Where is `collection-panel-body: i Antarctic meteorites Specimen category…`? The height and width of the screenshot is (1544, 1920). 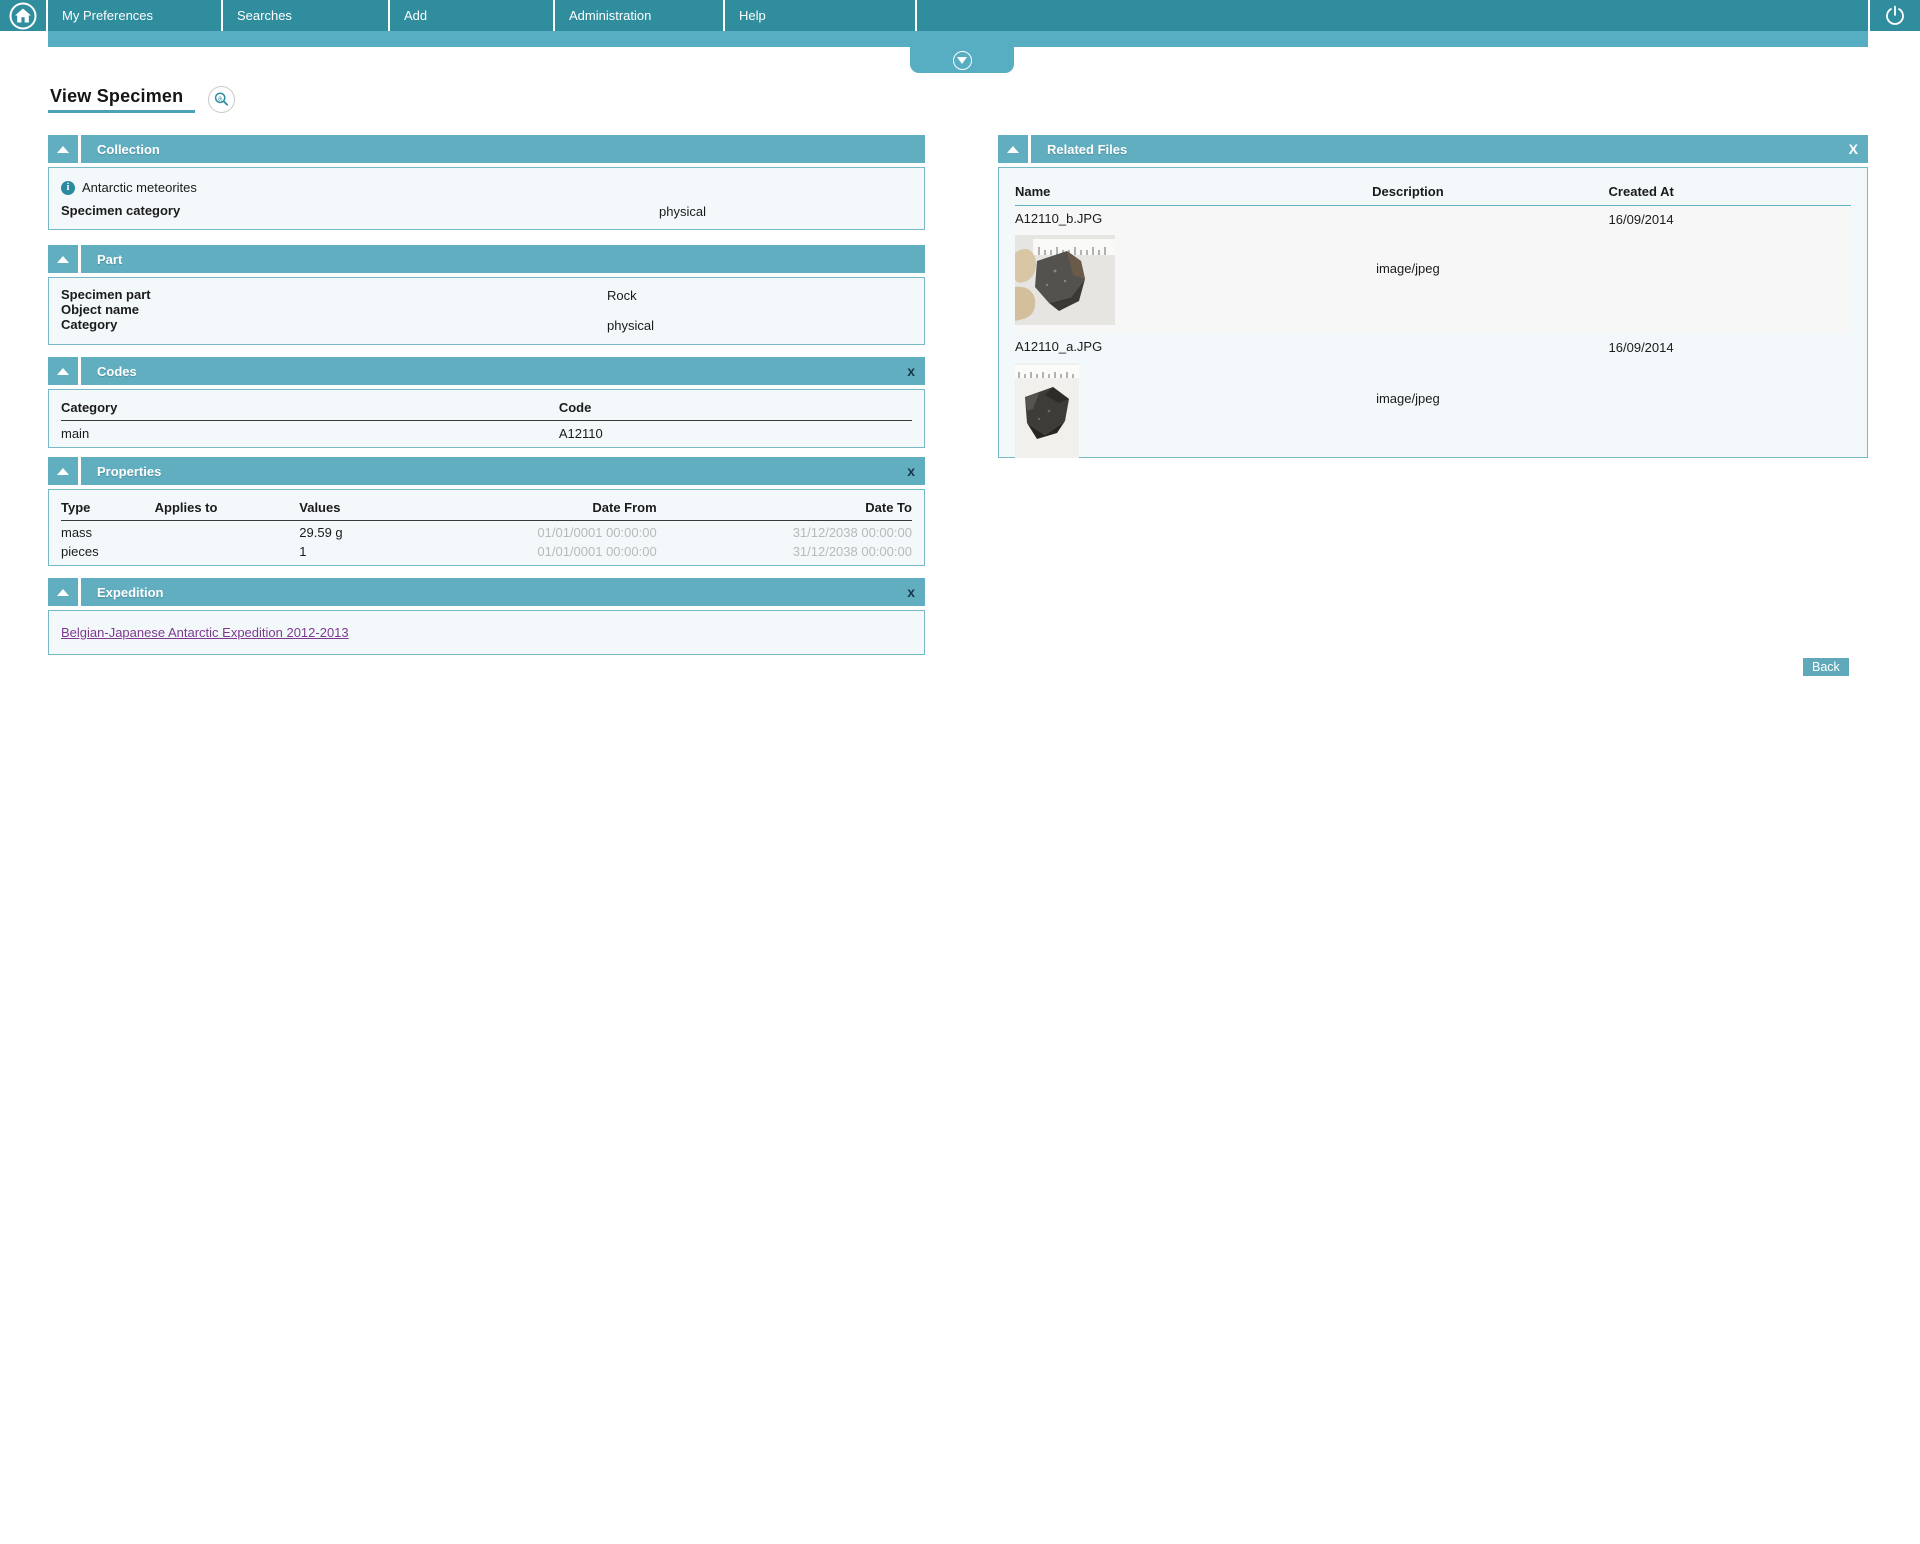 collection-panel-body: i Antarctic meteorites Specimen category… is located at coordinates (486, 198).